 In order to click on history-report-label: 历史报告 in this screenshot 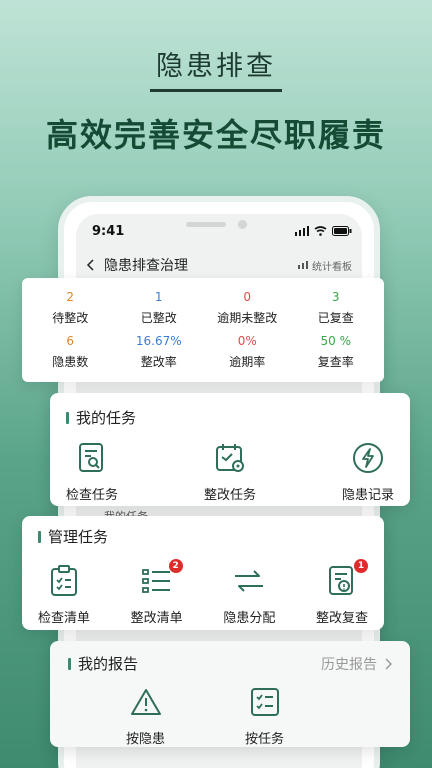, I will do `click(349, 664)`.